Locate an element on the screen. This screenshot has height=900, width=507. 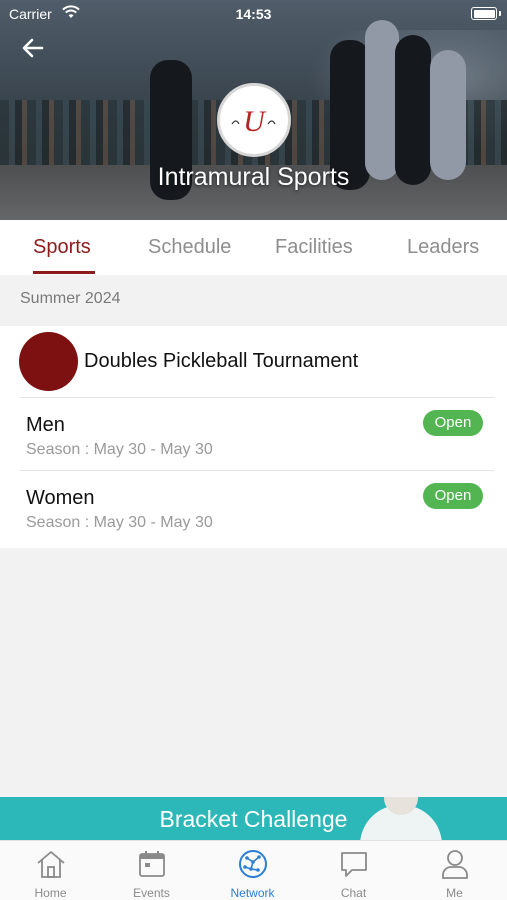
tab-facilities: Facilities is located at coordinates (314, 247).